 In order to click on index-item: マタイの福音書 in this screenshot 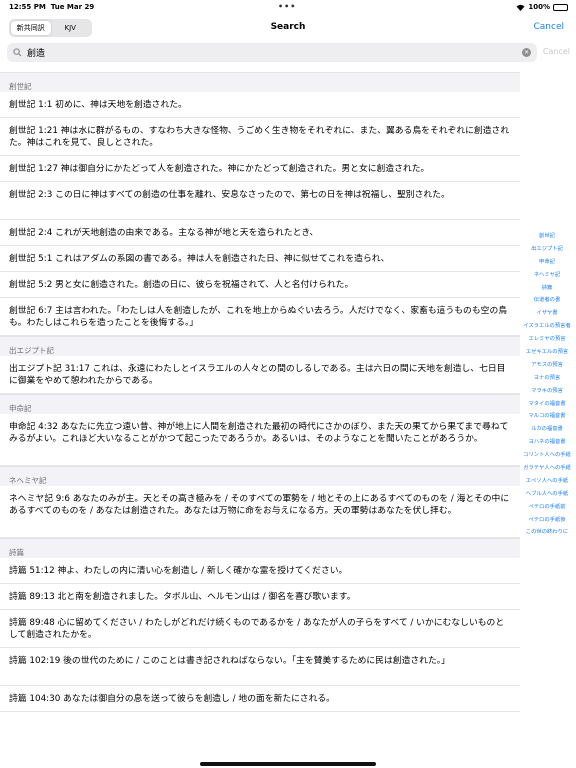, I will do `click(547, 404)`.